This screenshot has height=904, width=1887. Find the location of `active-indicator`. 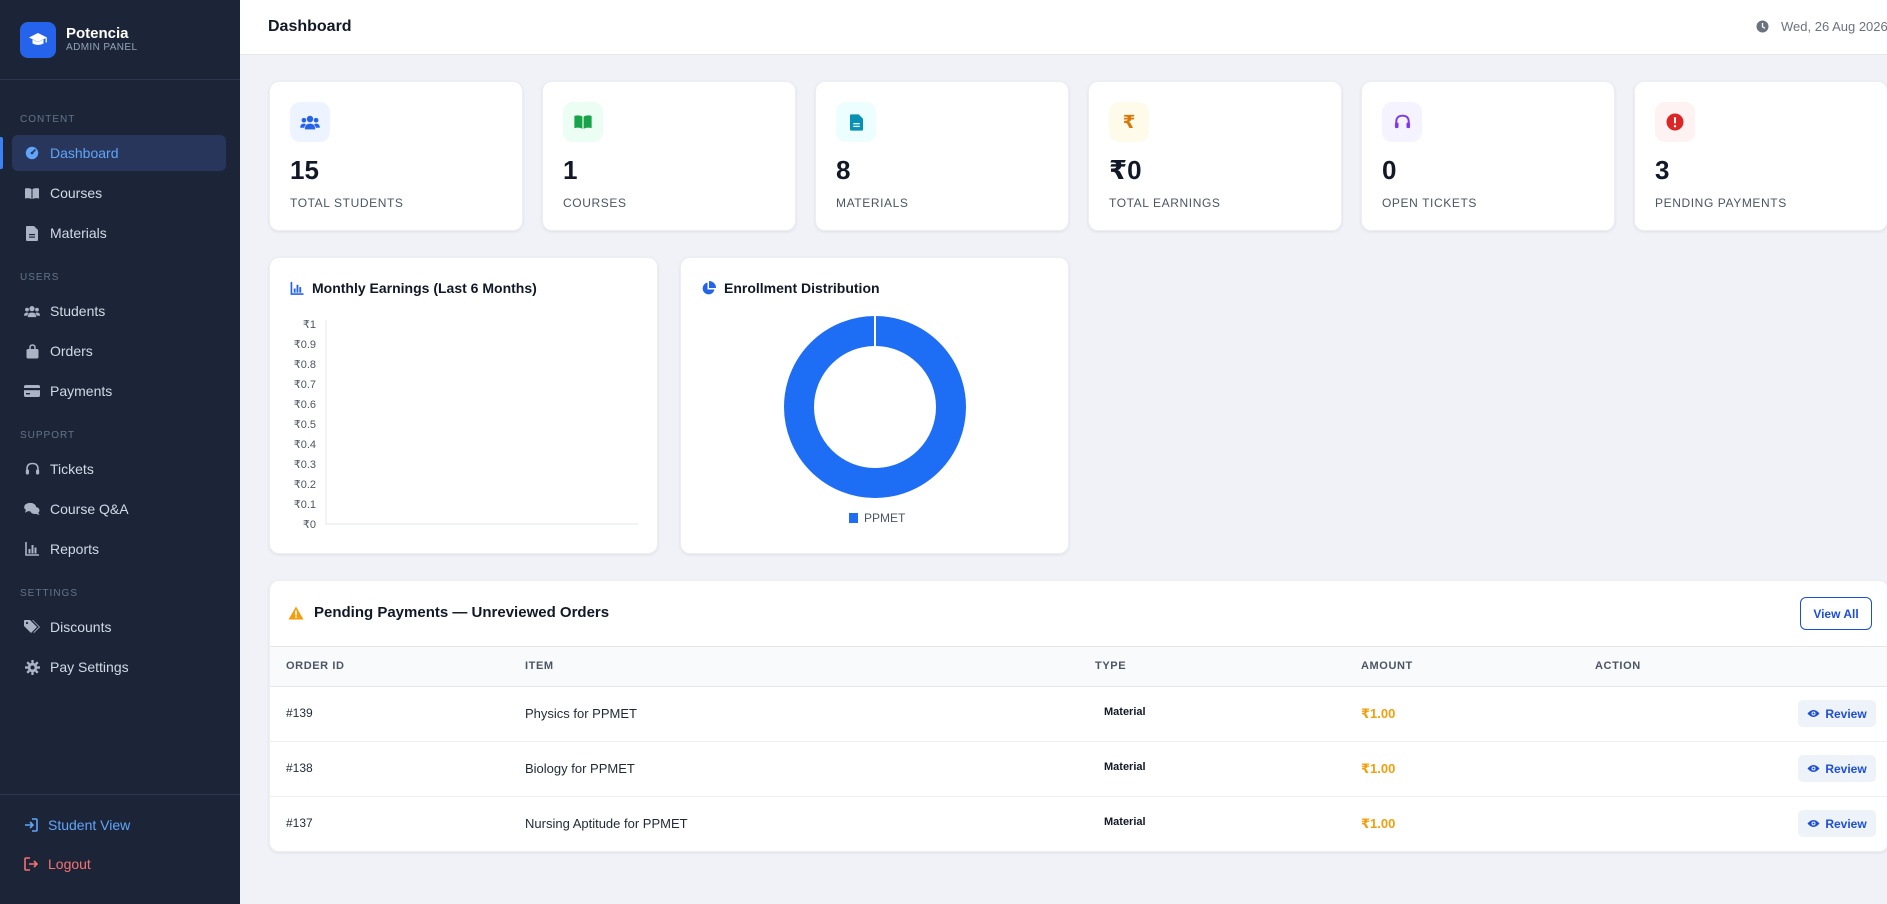

active-indicator is located at coordinates (1, 153).